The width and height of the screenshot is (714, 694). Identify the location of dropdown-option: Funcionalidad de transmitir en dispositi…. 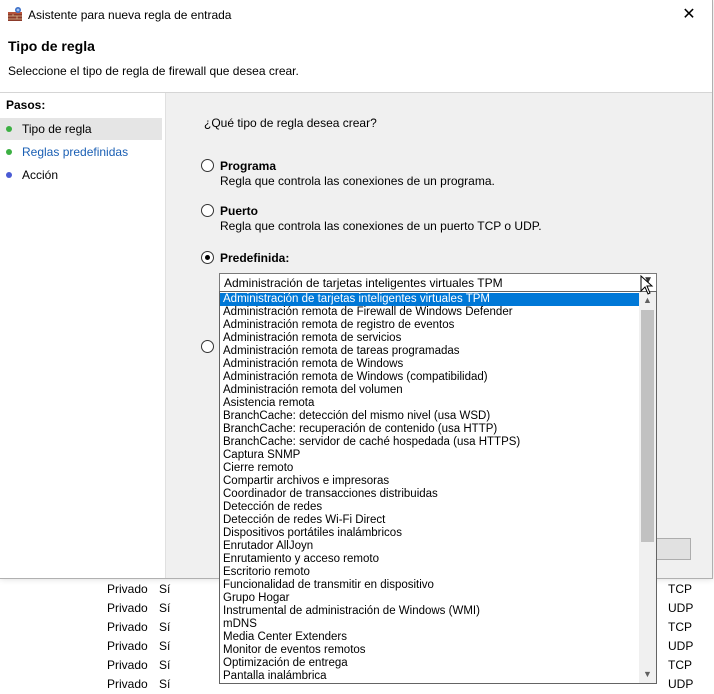
(430, 585).